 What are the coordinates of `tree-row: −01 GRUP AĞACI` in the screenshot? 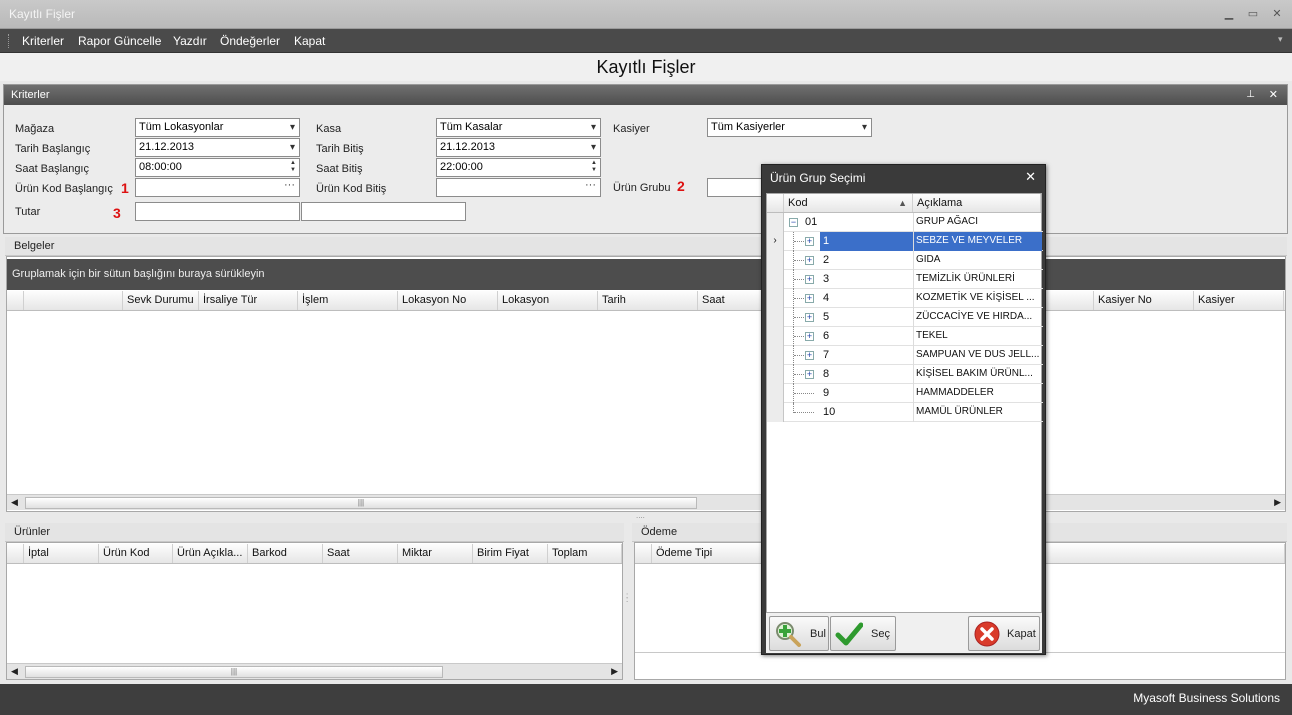 It's located at (905, 222).